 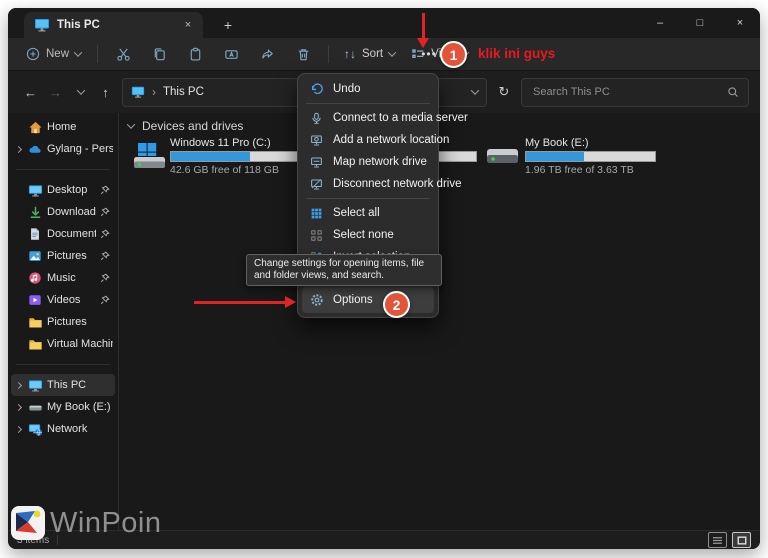 What do you see at coordinates (63, 256) in the screenshot?
I see `sidebar-item-pictures: Pictures` at bounding box center [63, 256].